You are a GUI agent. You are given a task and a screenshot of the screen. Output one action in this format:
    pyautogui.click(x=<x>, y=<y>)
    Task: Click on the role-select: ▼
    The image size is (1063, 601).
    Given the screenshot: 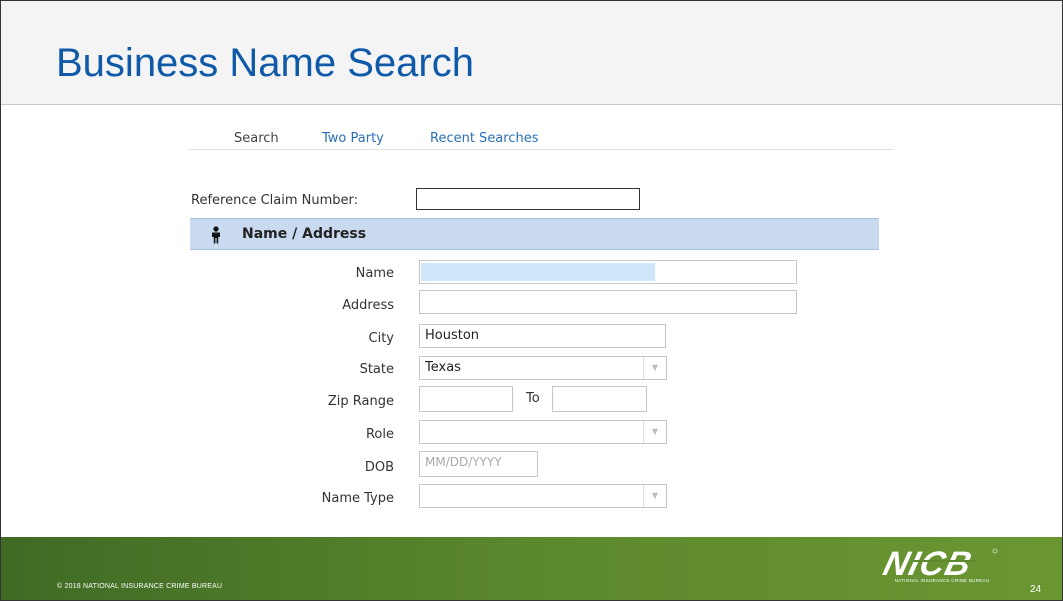 What is the action you would take?
    pyautogui.click(x=543, y=432)
    